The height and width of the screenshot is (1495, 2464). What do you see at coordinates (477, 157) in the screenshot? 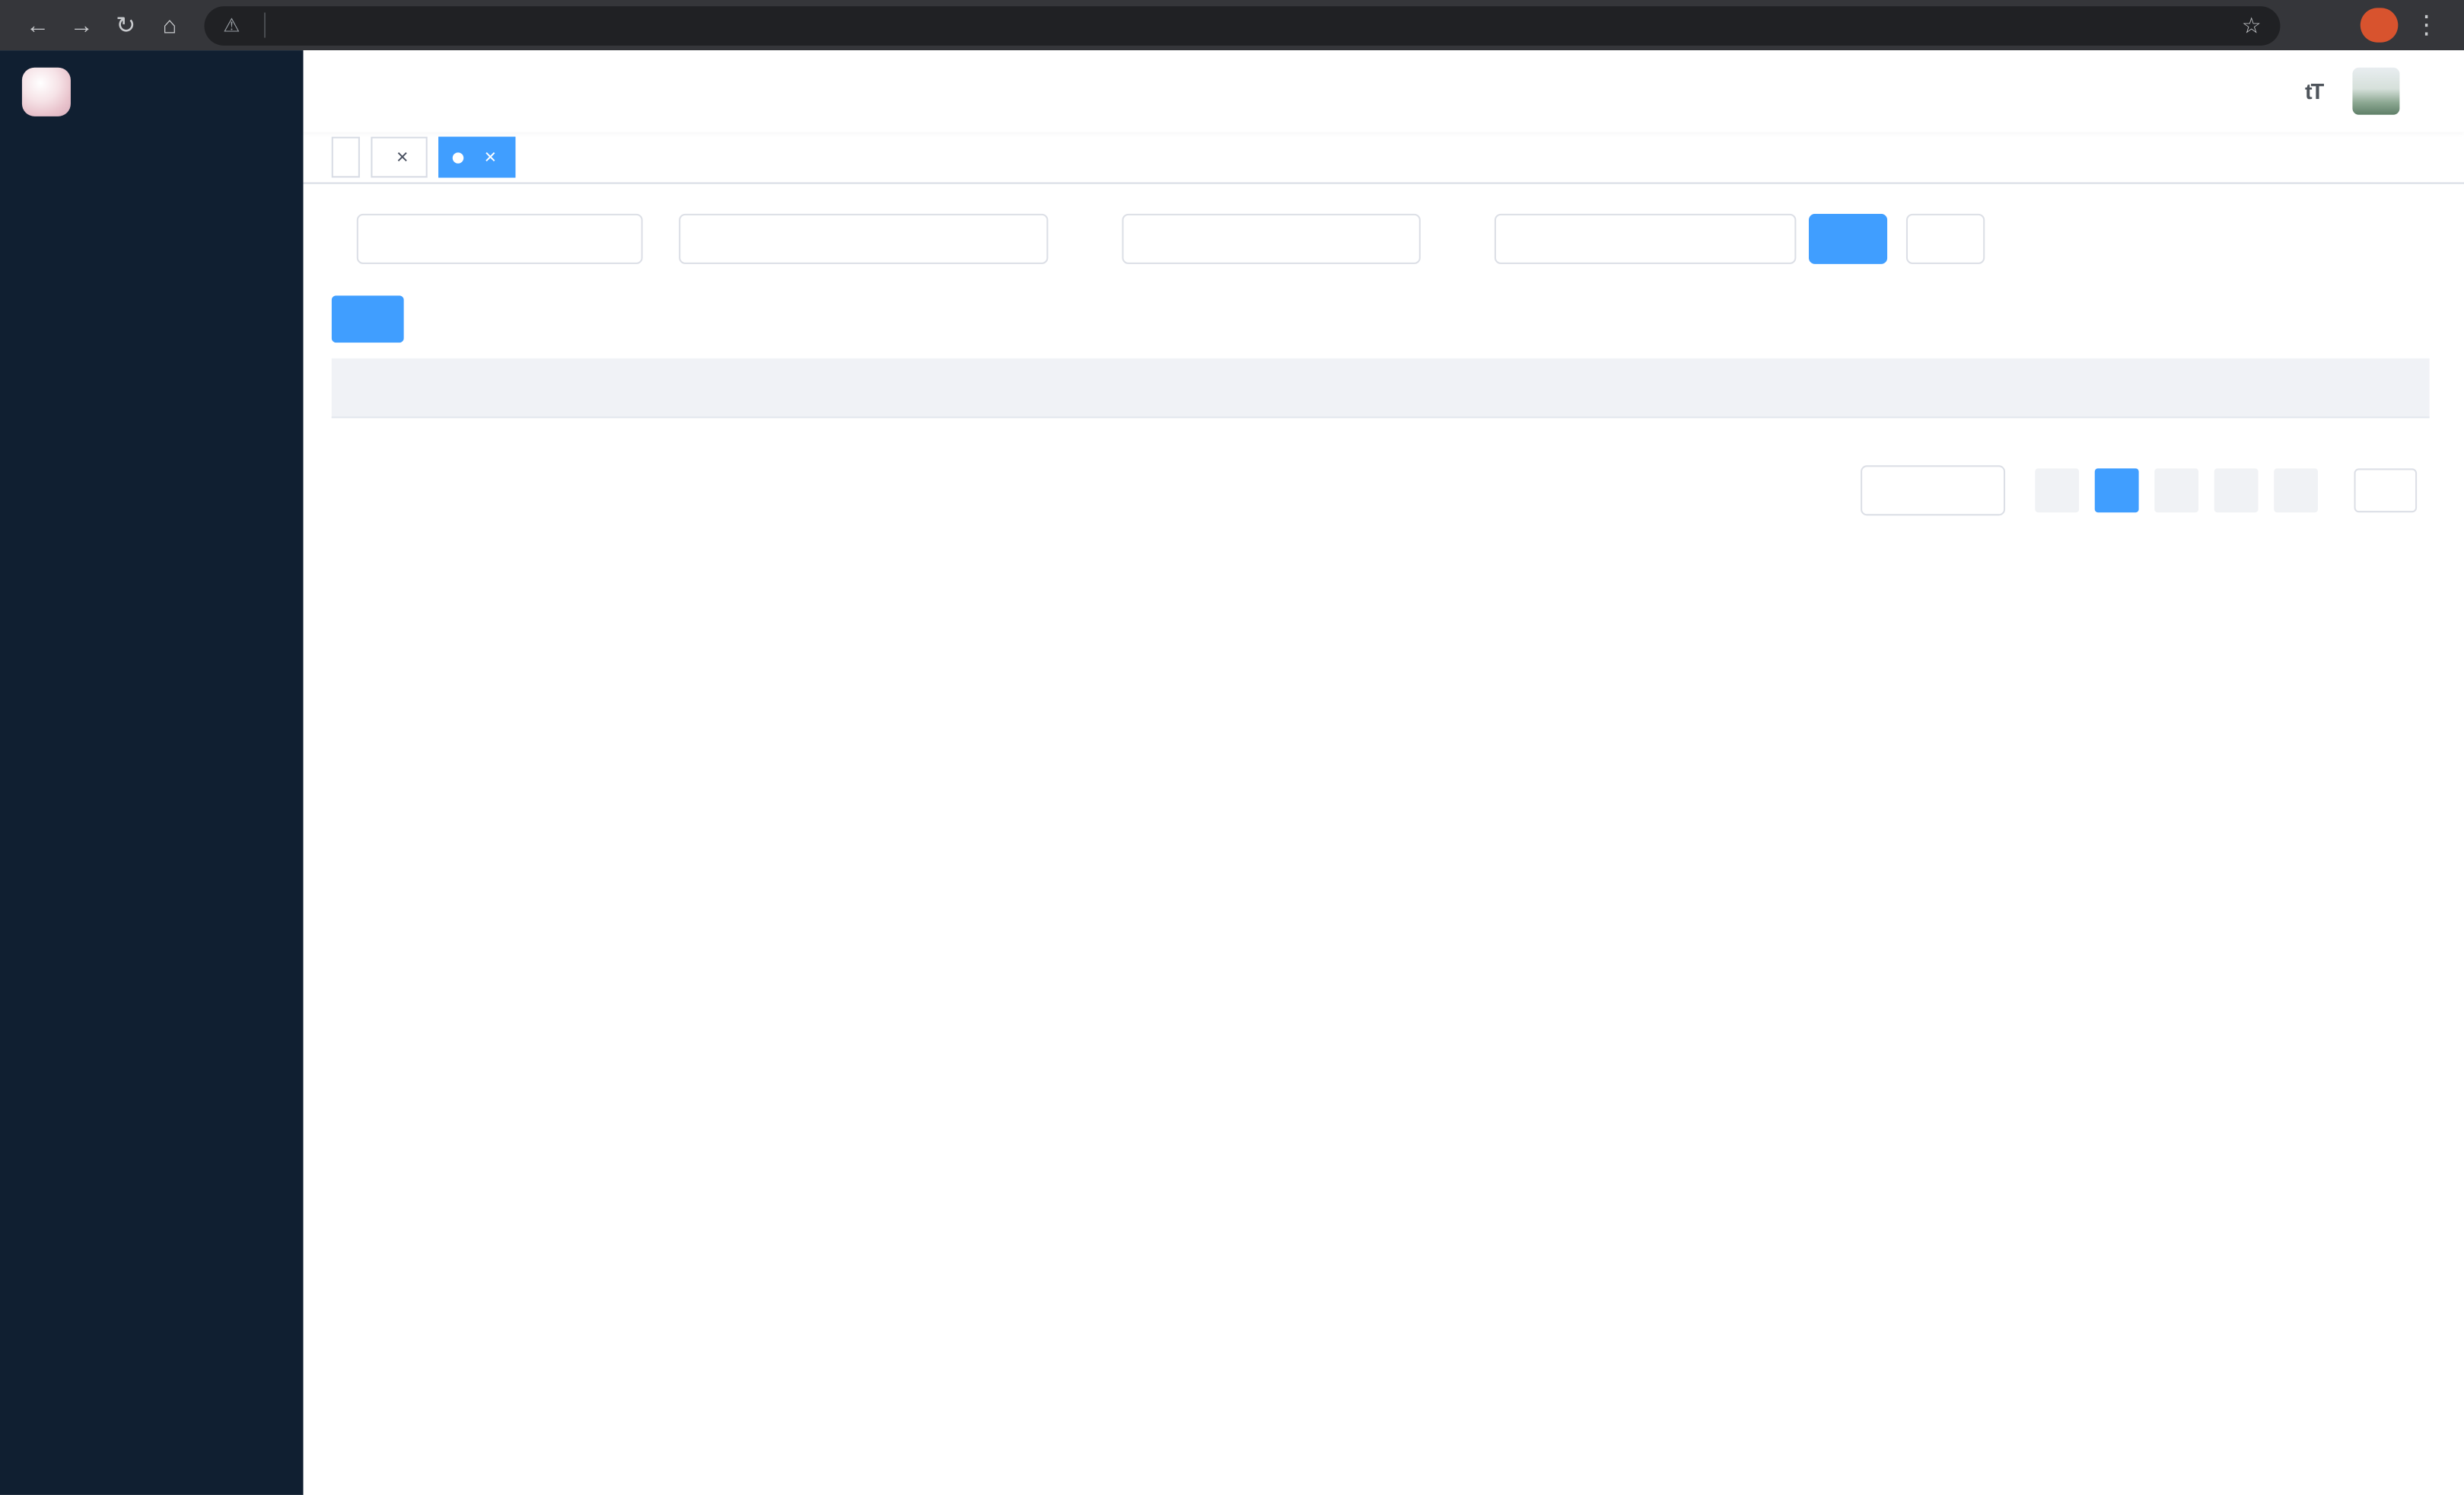
I see `tab-leave-query: ×` at bounding box center [477, 157].